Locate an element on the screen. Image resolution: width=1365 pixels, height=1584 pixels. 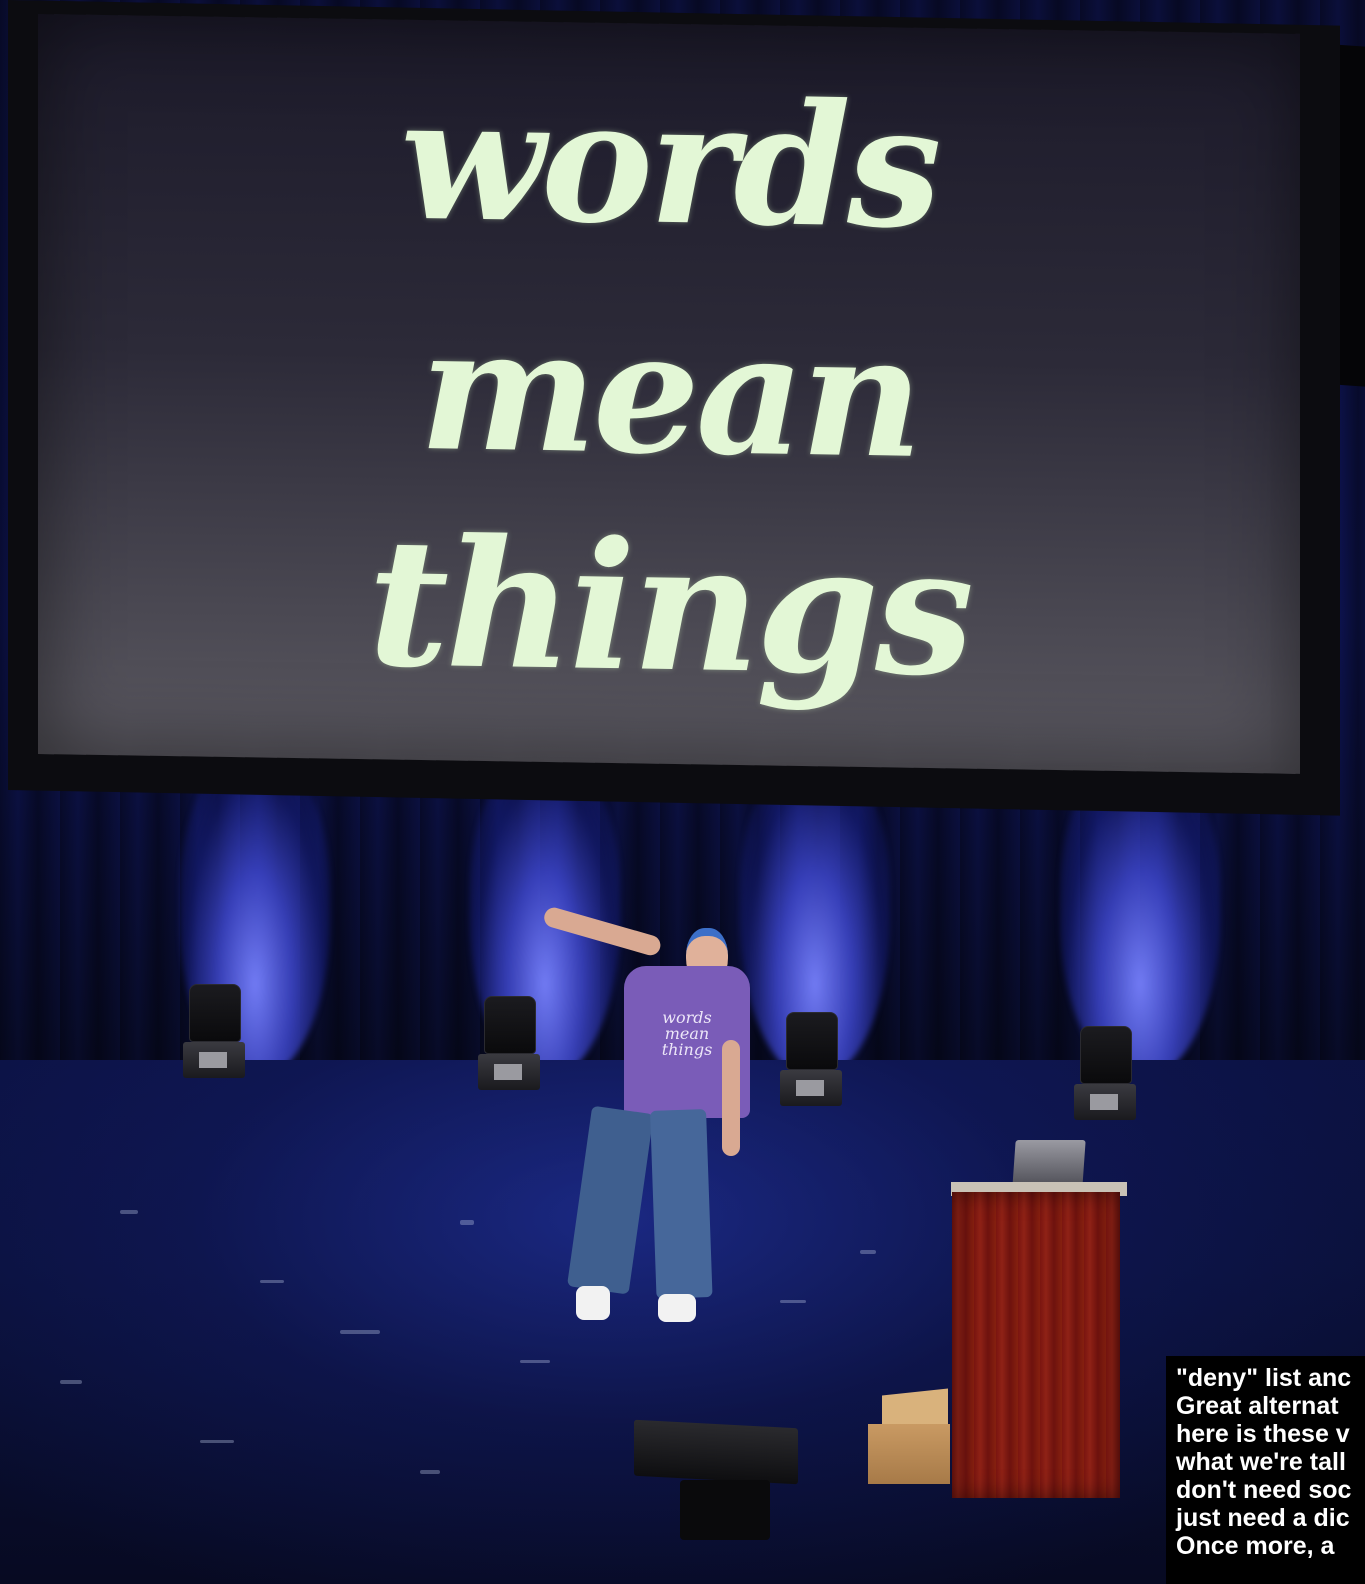
slide-line-2: mean is located at coordinates (669, 392).